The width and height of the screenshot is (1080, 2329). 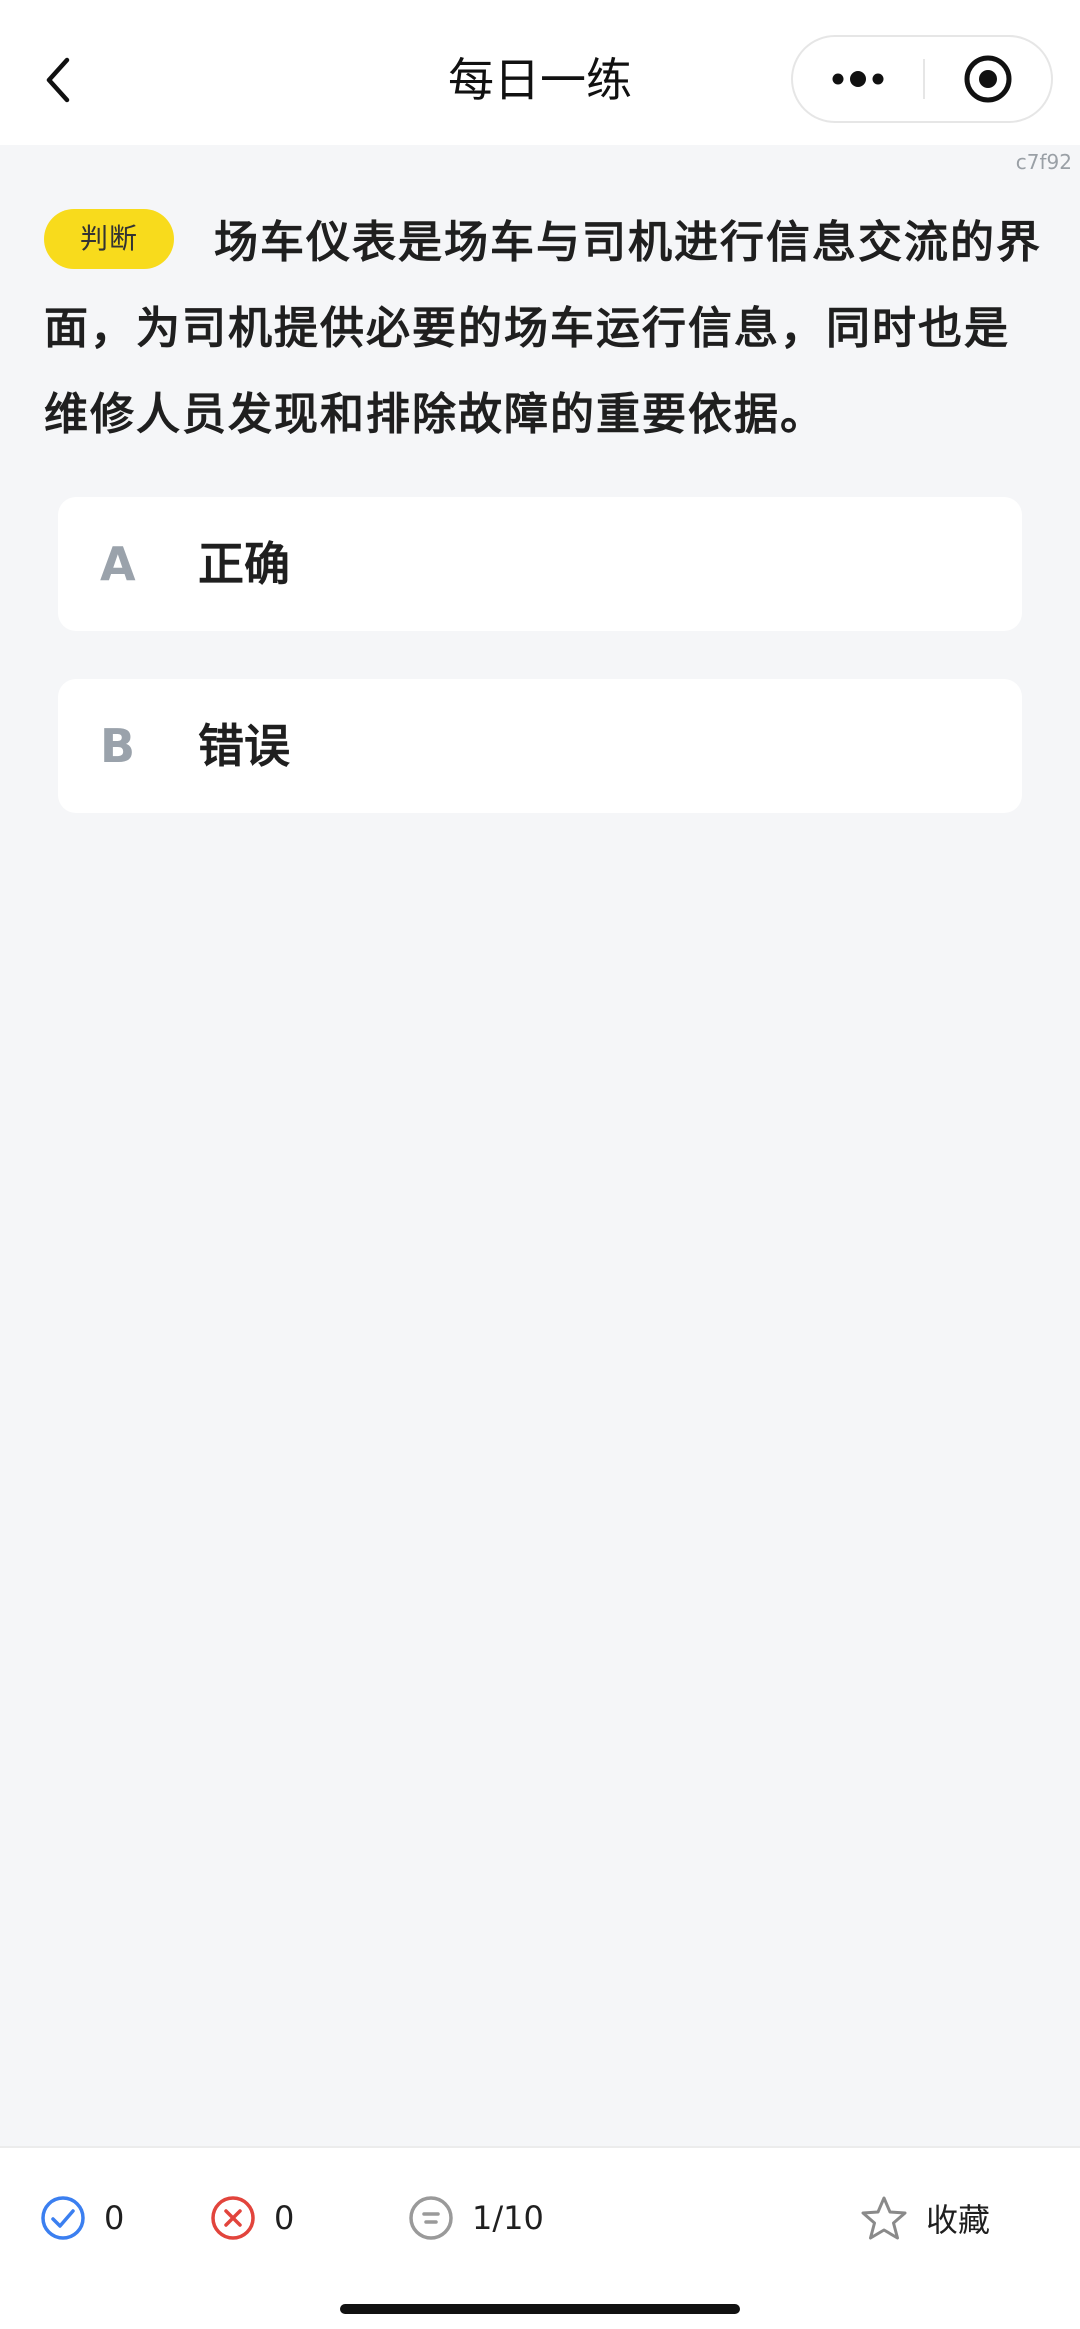 I want to click on home-indicator, so click(x=540, y=2309).